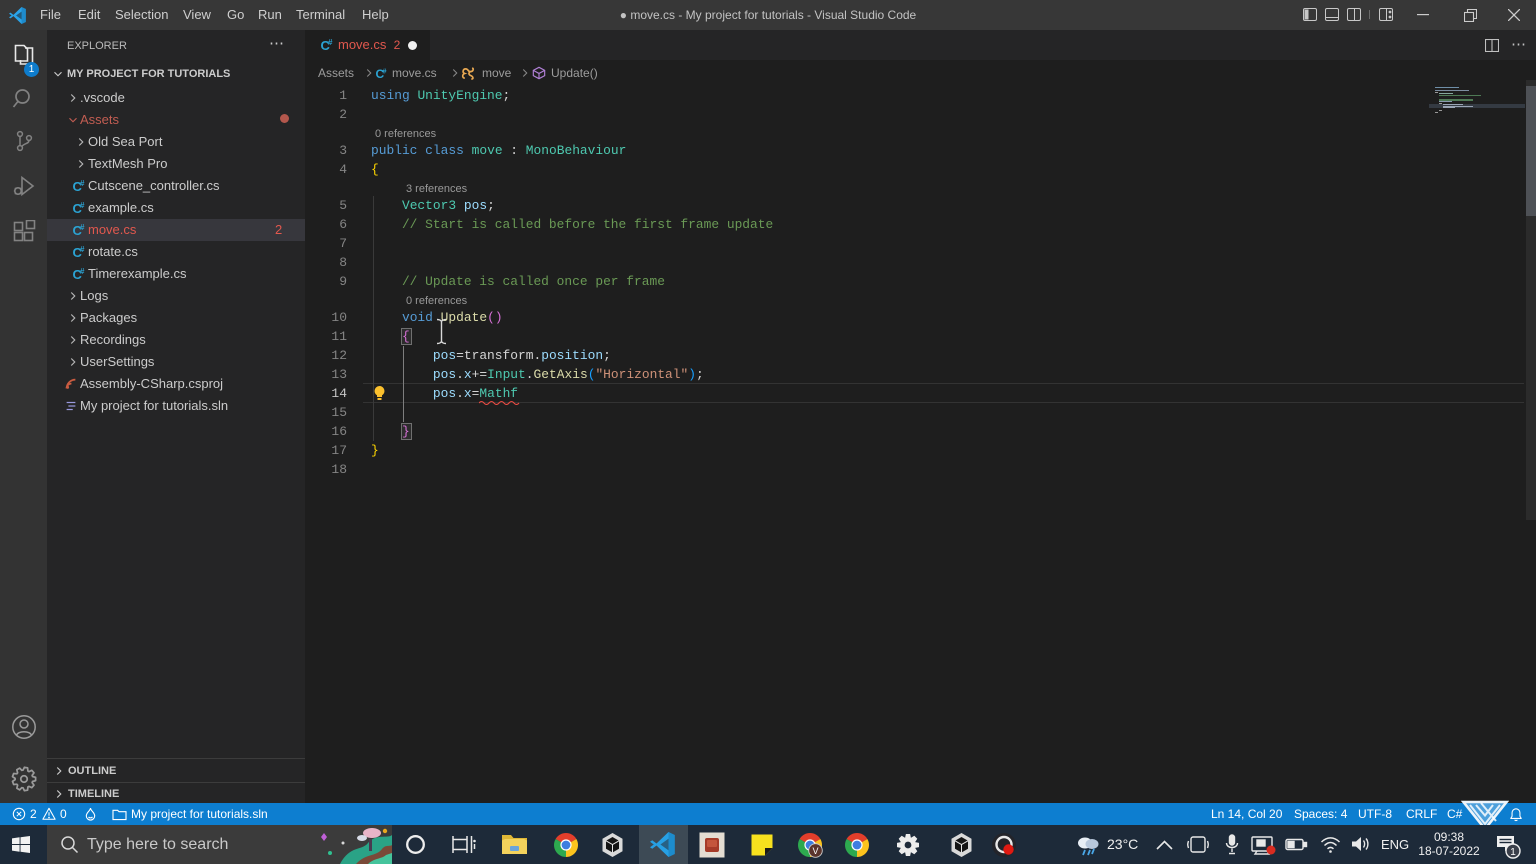 This screenshot has width=1536, height=864. Describe the element at coordinates (1513, 852) in the screenshot. I see `svg-text: 1` at that location.